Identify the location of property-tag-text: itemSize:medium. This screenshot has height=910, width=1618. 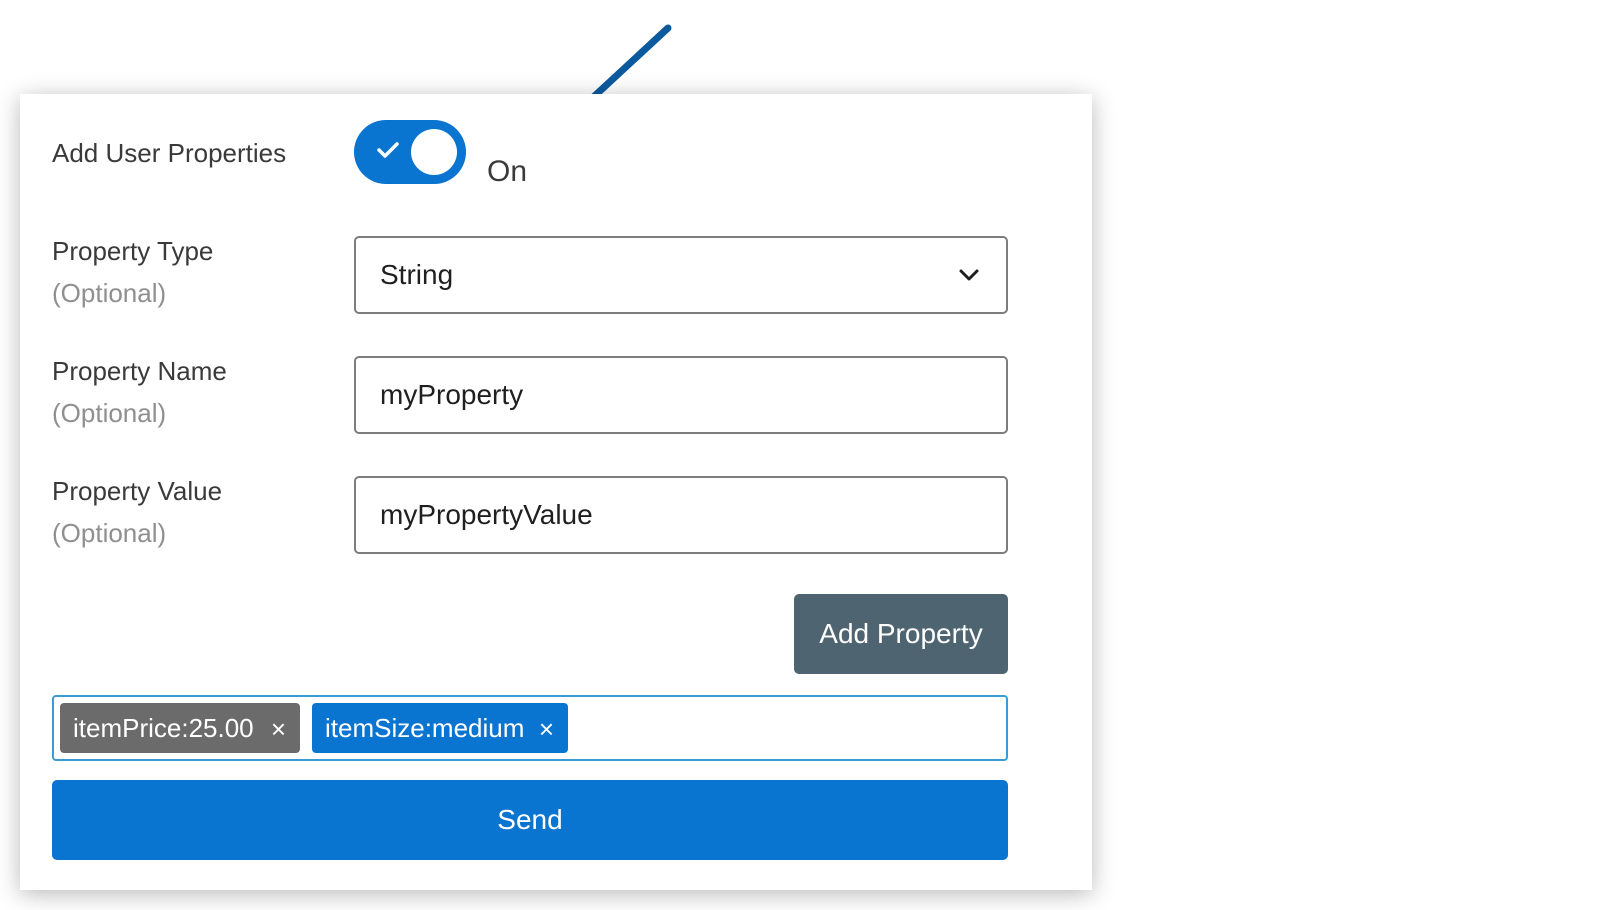
(425, 728).